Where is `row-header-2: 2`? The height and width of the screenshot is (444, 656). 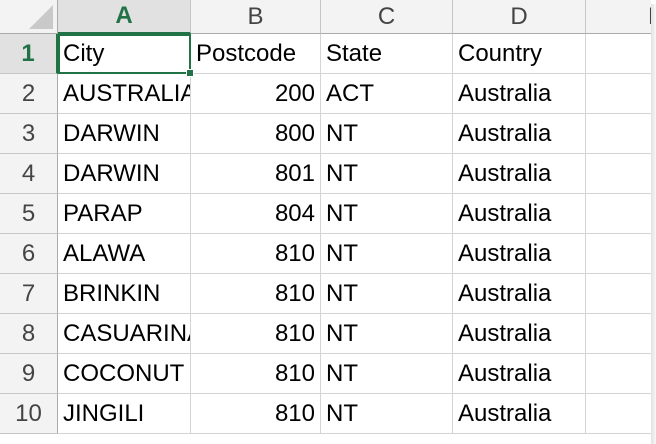 row-header-2: 2 is located at coordinates (29, 94).